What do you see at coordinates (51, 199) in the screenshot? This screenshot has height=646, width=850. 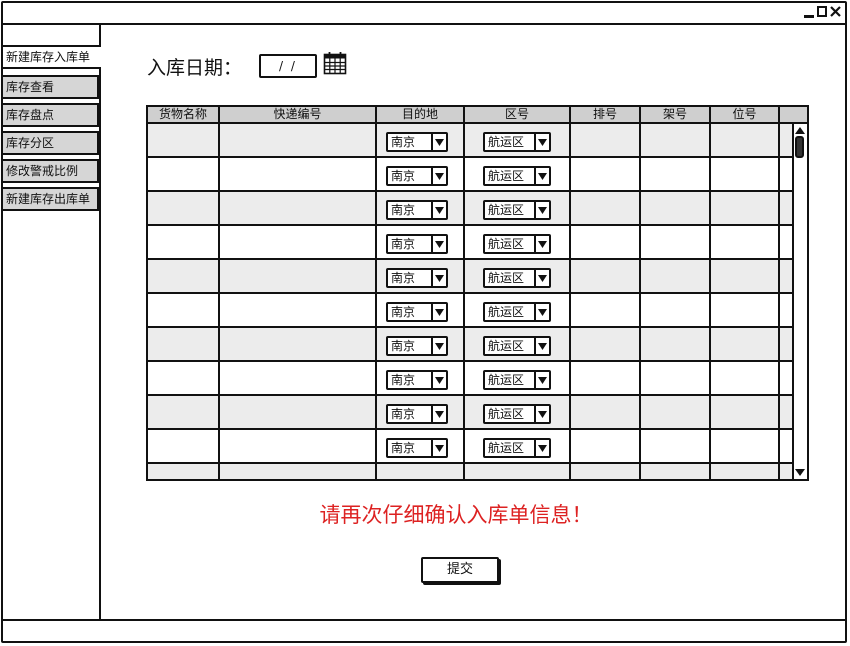 I see `sidebar-item: 新建库存出库单` at bounding box center [51, 199].